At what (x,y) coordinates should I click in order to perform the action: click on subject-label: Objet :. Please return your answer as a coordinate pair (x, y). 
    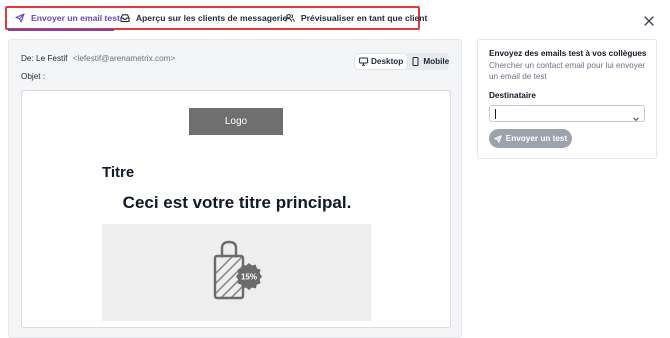
    Looking at the image, I should click on (33, 76).